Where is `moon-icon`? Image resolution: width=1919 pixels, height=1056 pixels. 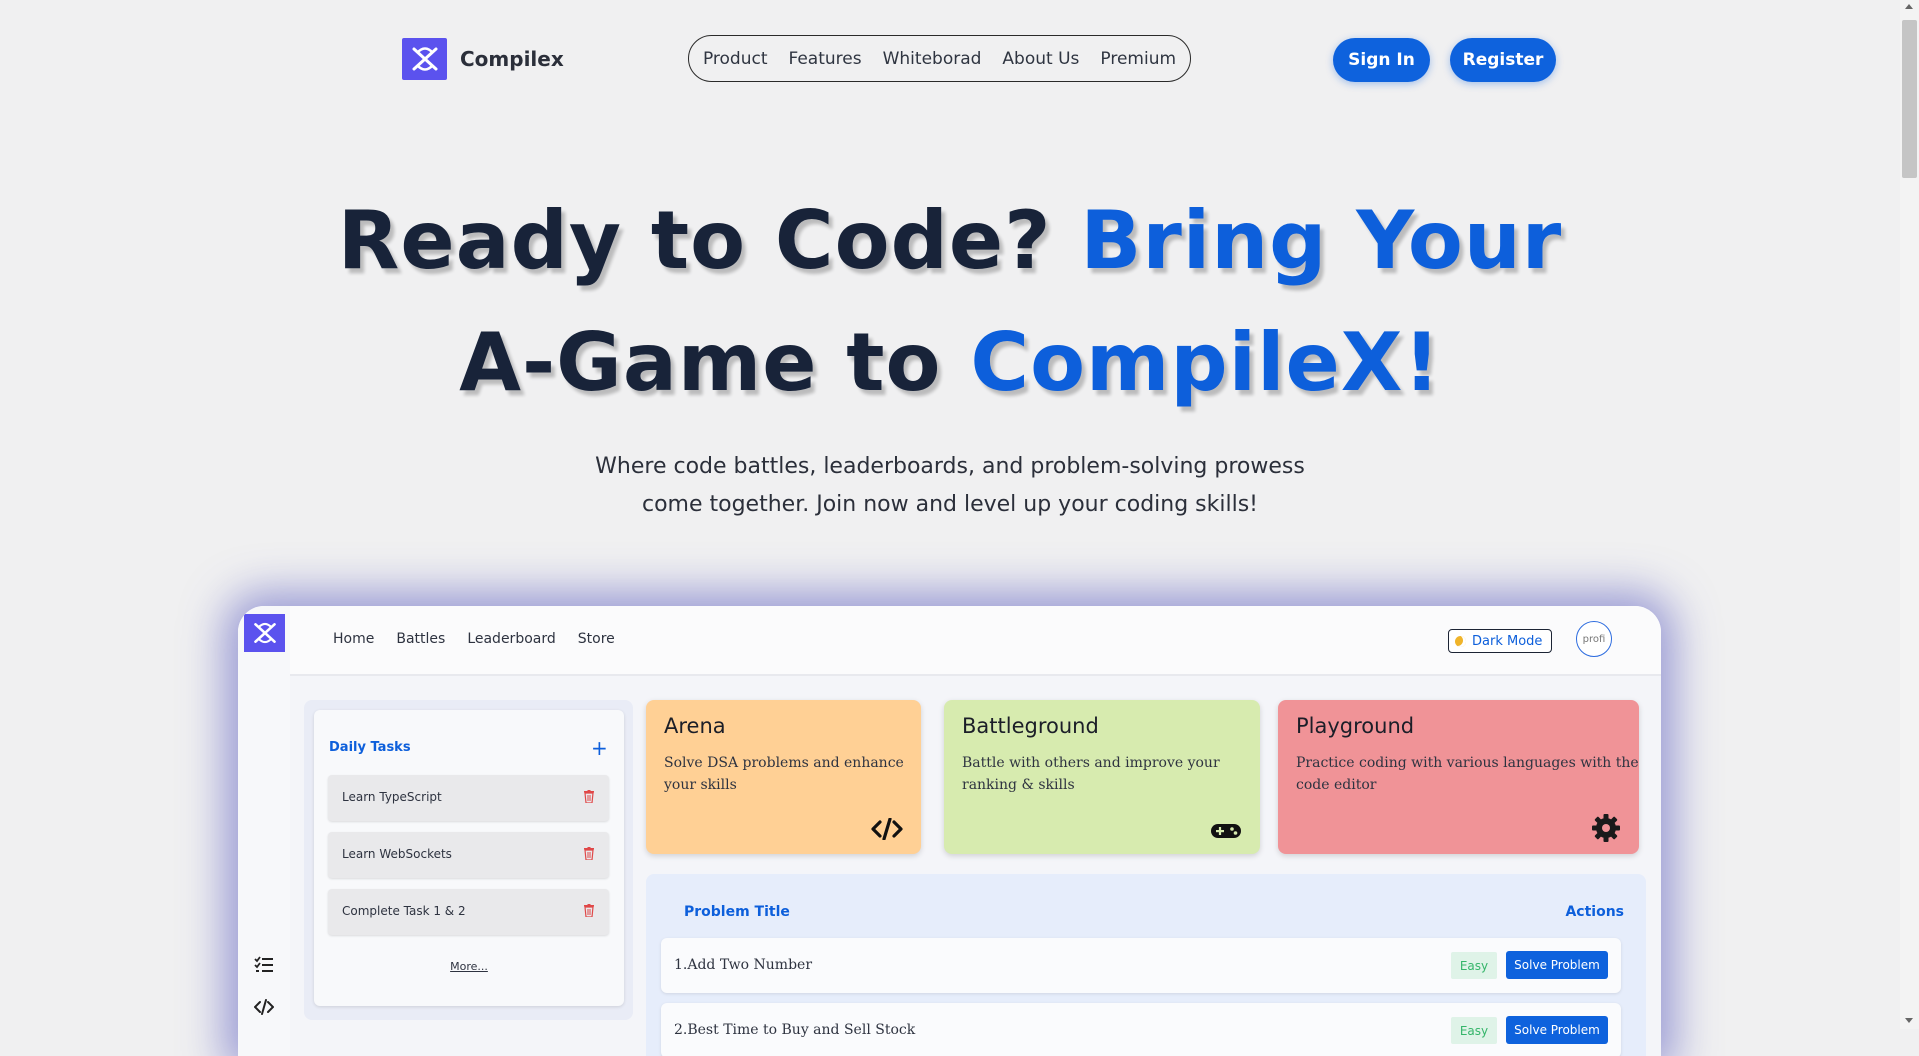 moon-icon is located at coordinates (1460, 641).